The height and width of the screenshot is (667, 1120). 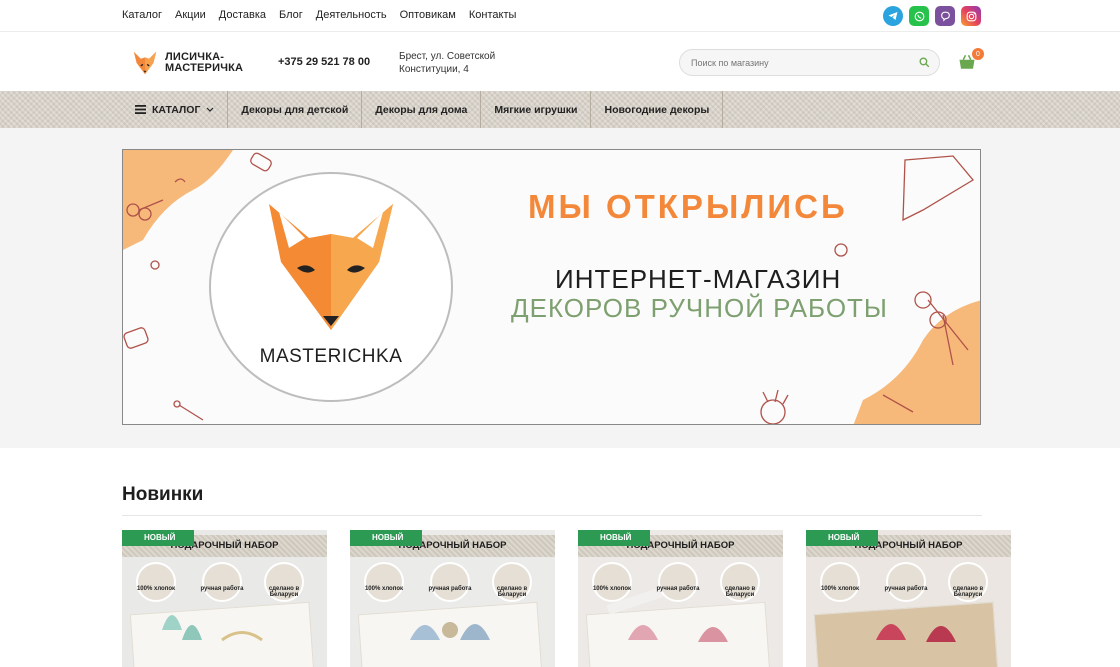 What do you see at coordinates (447, 63) in the screenshot?
I see `store-address: Брест, ул. Советской Конституции, 4` at bounding box center [447, 63].